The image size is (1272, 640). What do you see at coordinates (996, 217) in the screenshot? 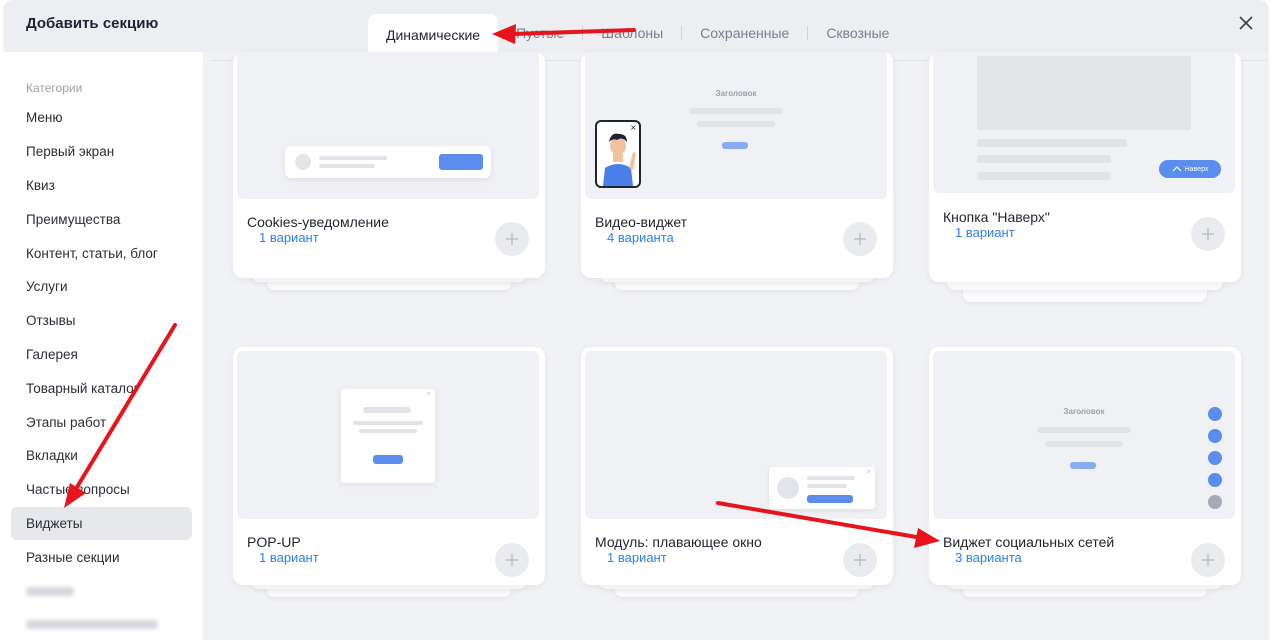
I see `card-title: Кнопка "Наверх"` at bounding box center [996, 217].